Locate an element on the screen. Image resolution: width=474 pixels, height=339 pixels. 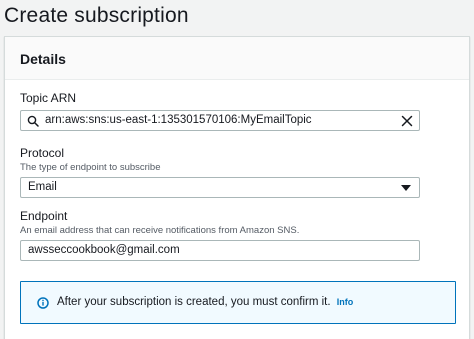
protocol-description: The type of endpoint to subscribe is located at coordinates (90, 167).